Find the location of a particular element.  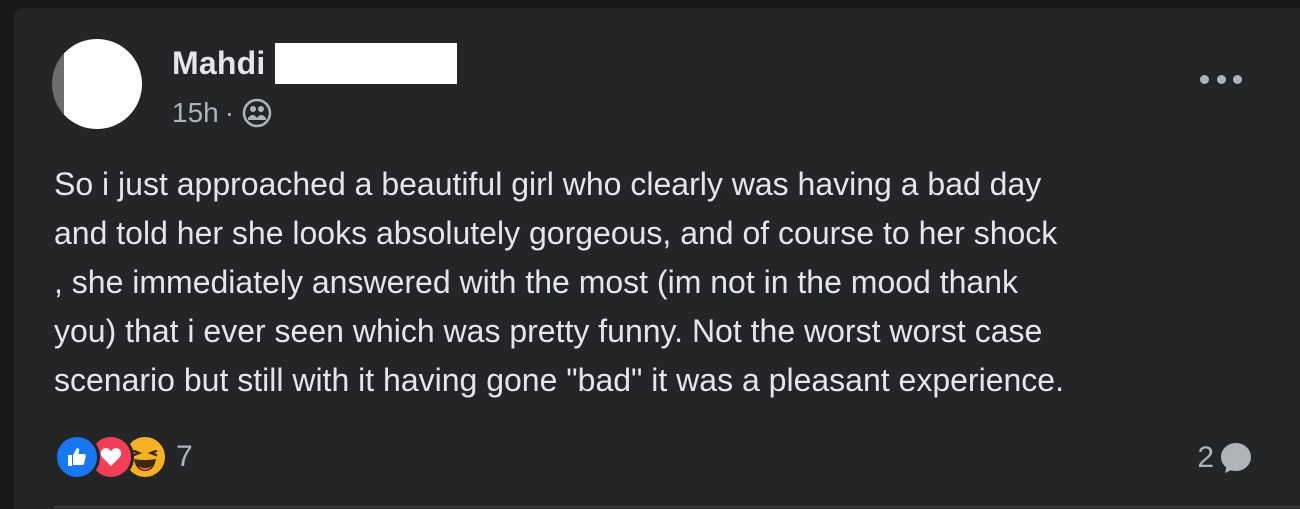

like-reaction-icon is located at coordinates (77, 457).